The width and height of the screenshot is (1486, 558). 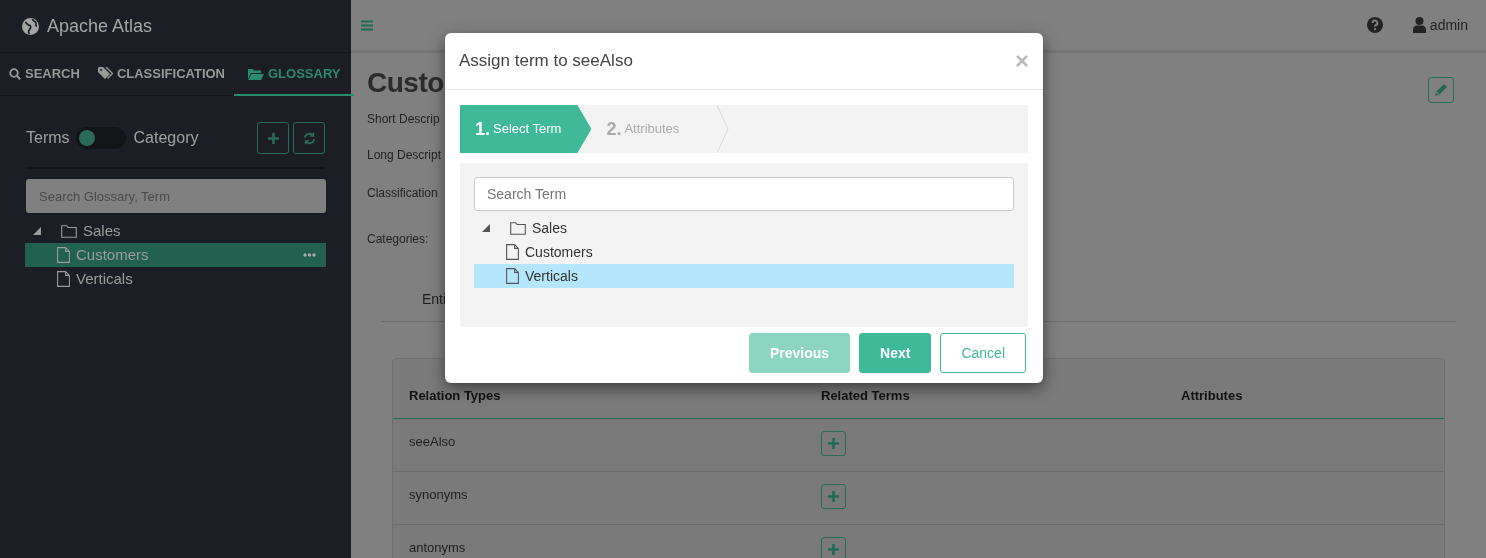 I want to click on search-icon, so click(x=15, y=73).